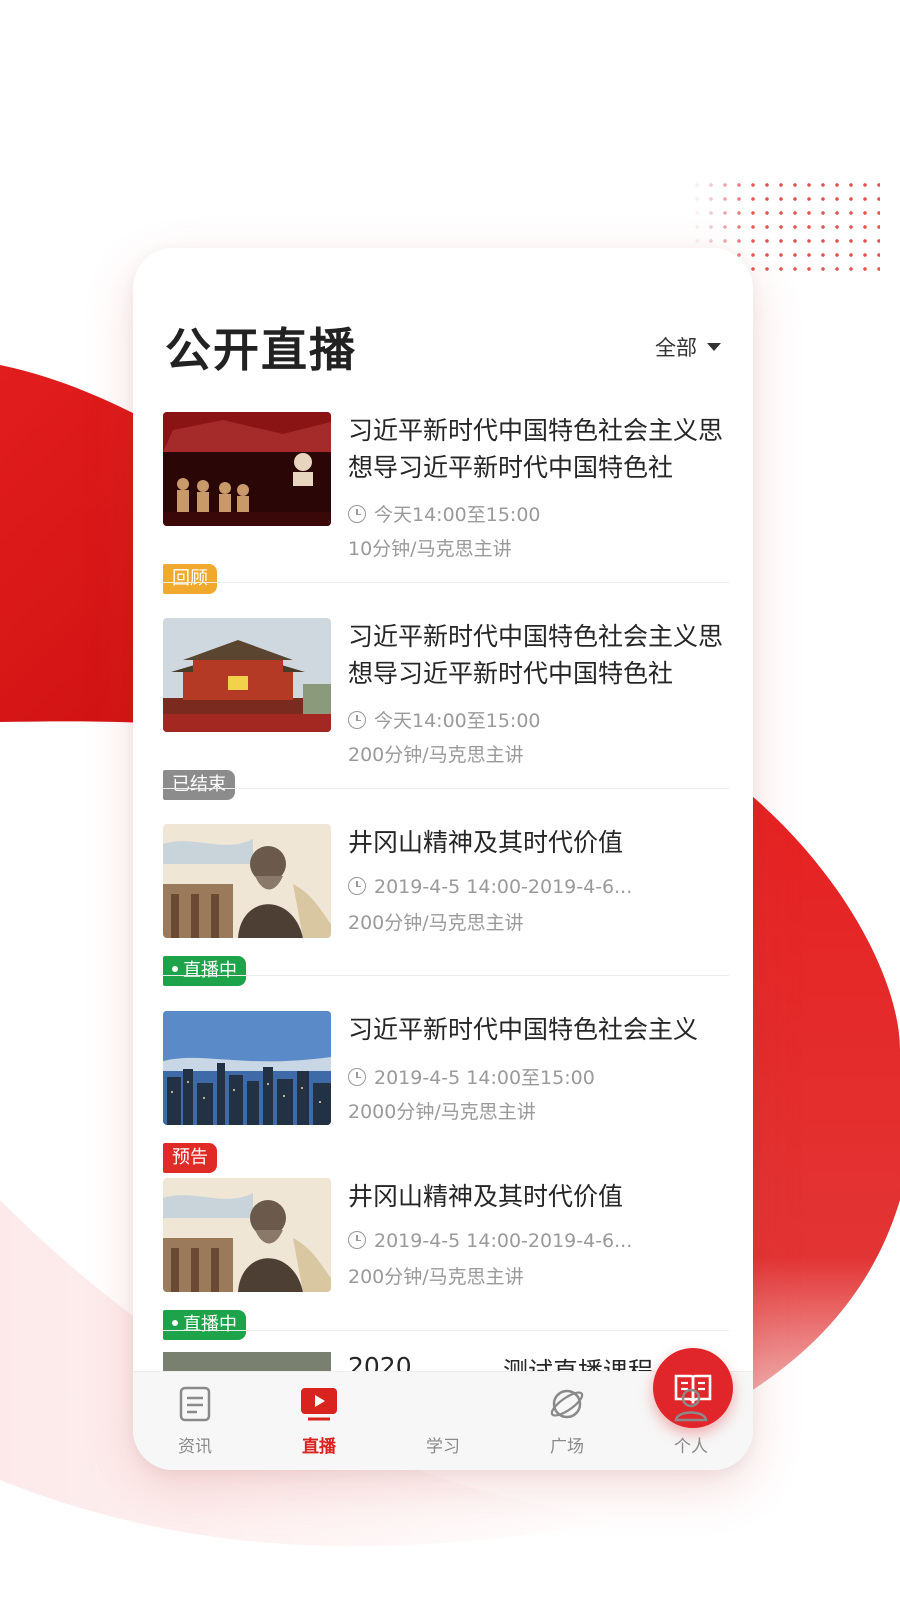  I want to click on tab-label: 个人, so click(691, 1447).